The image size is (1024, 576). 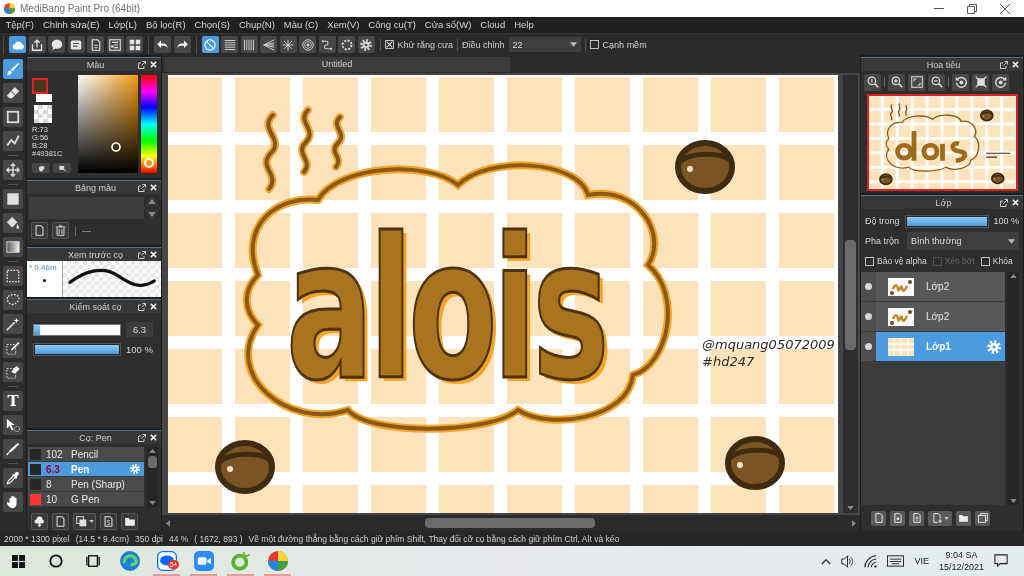 What do you see at coordinates (13, 401) in the screenshot?
I see `text-tool-button: T` at bounding box center [13, 401].